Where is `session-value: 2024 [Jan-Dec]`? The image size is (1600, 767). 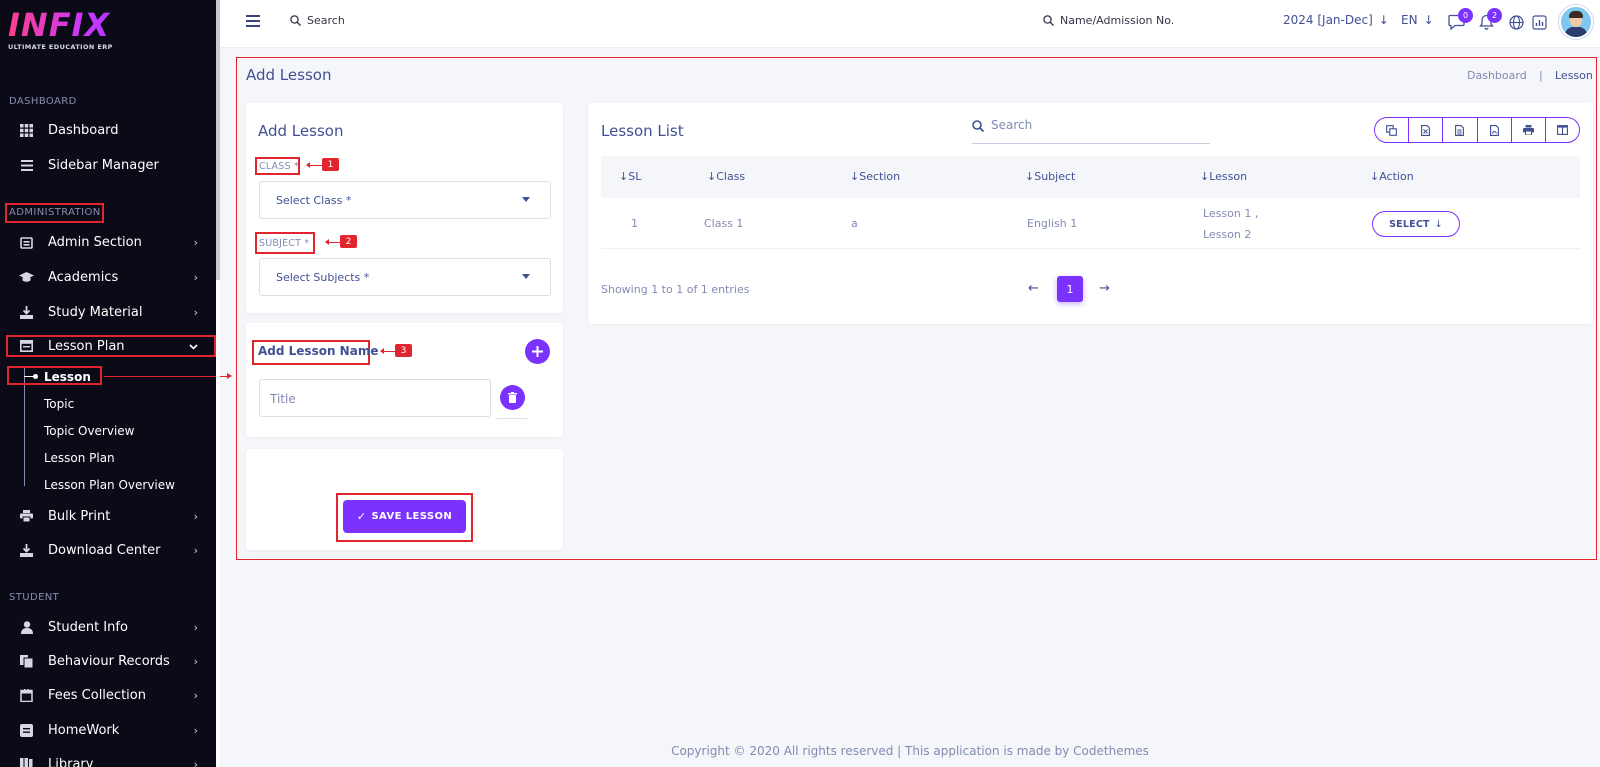
session-value: 2024 [Jan-Dec] is located at coordinates (1328, 20).